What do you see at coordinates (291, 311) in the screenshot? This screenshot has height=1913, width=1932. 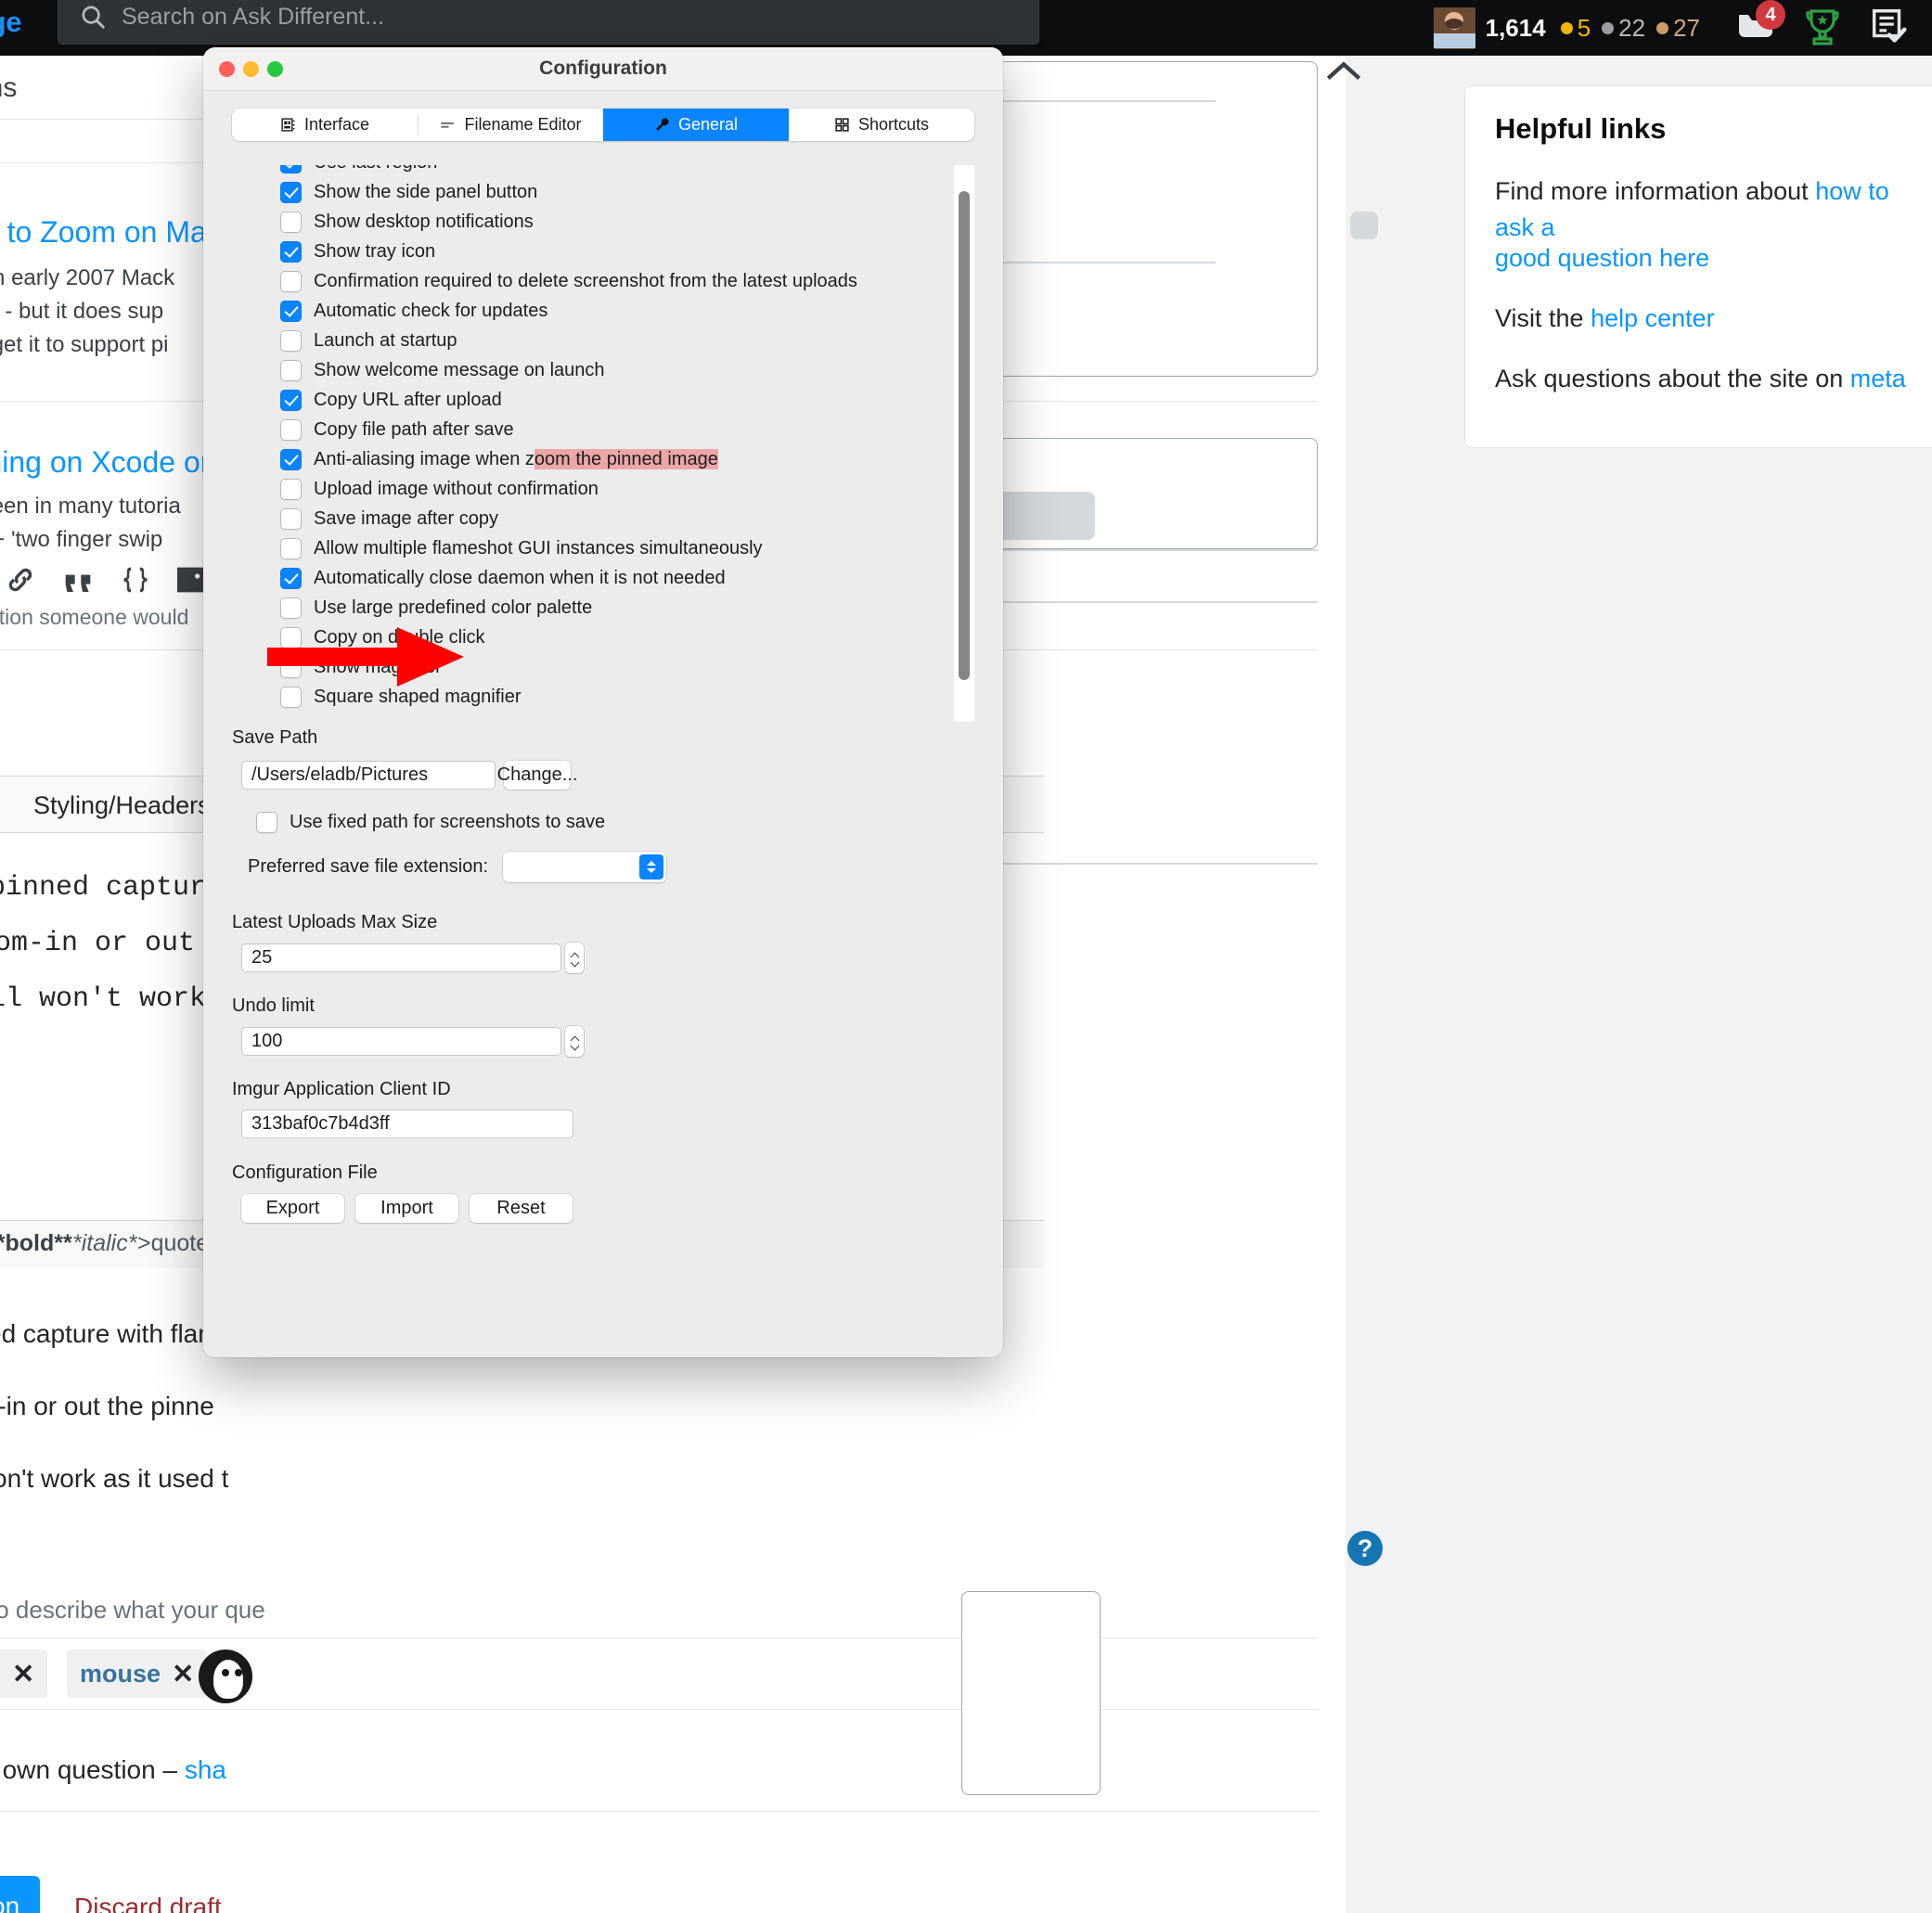 I see `checkbox-automatic-check-updates` at bounding box center [291, 311].